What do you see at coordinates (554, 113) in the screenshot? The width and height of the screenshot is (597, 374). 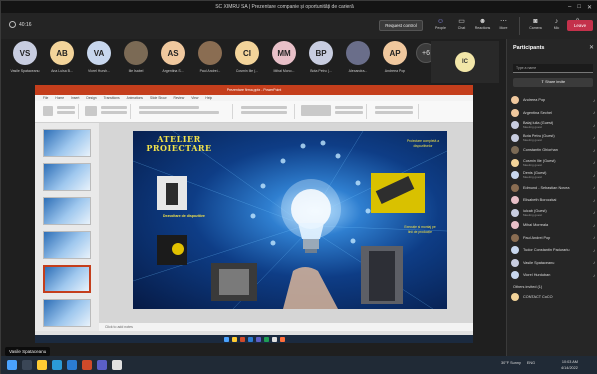 I see `list-item: Argentina Sechel ♪` at bounding box center [554, 113].